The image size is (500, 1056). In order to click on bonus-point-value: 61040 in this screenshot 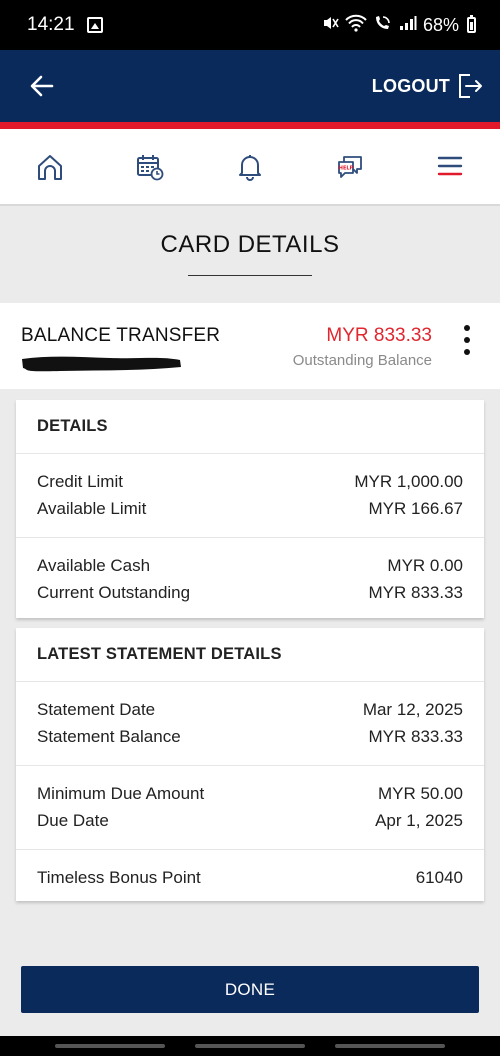, I will do `click(439, 877)`.